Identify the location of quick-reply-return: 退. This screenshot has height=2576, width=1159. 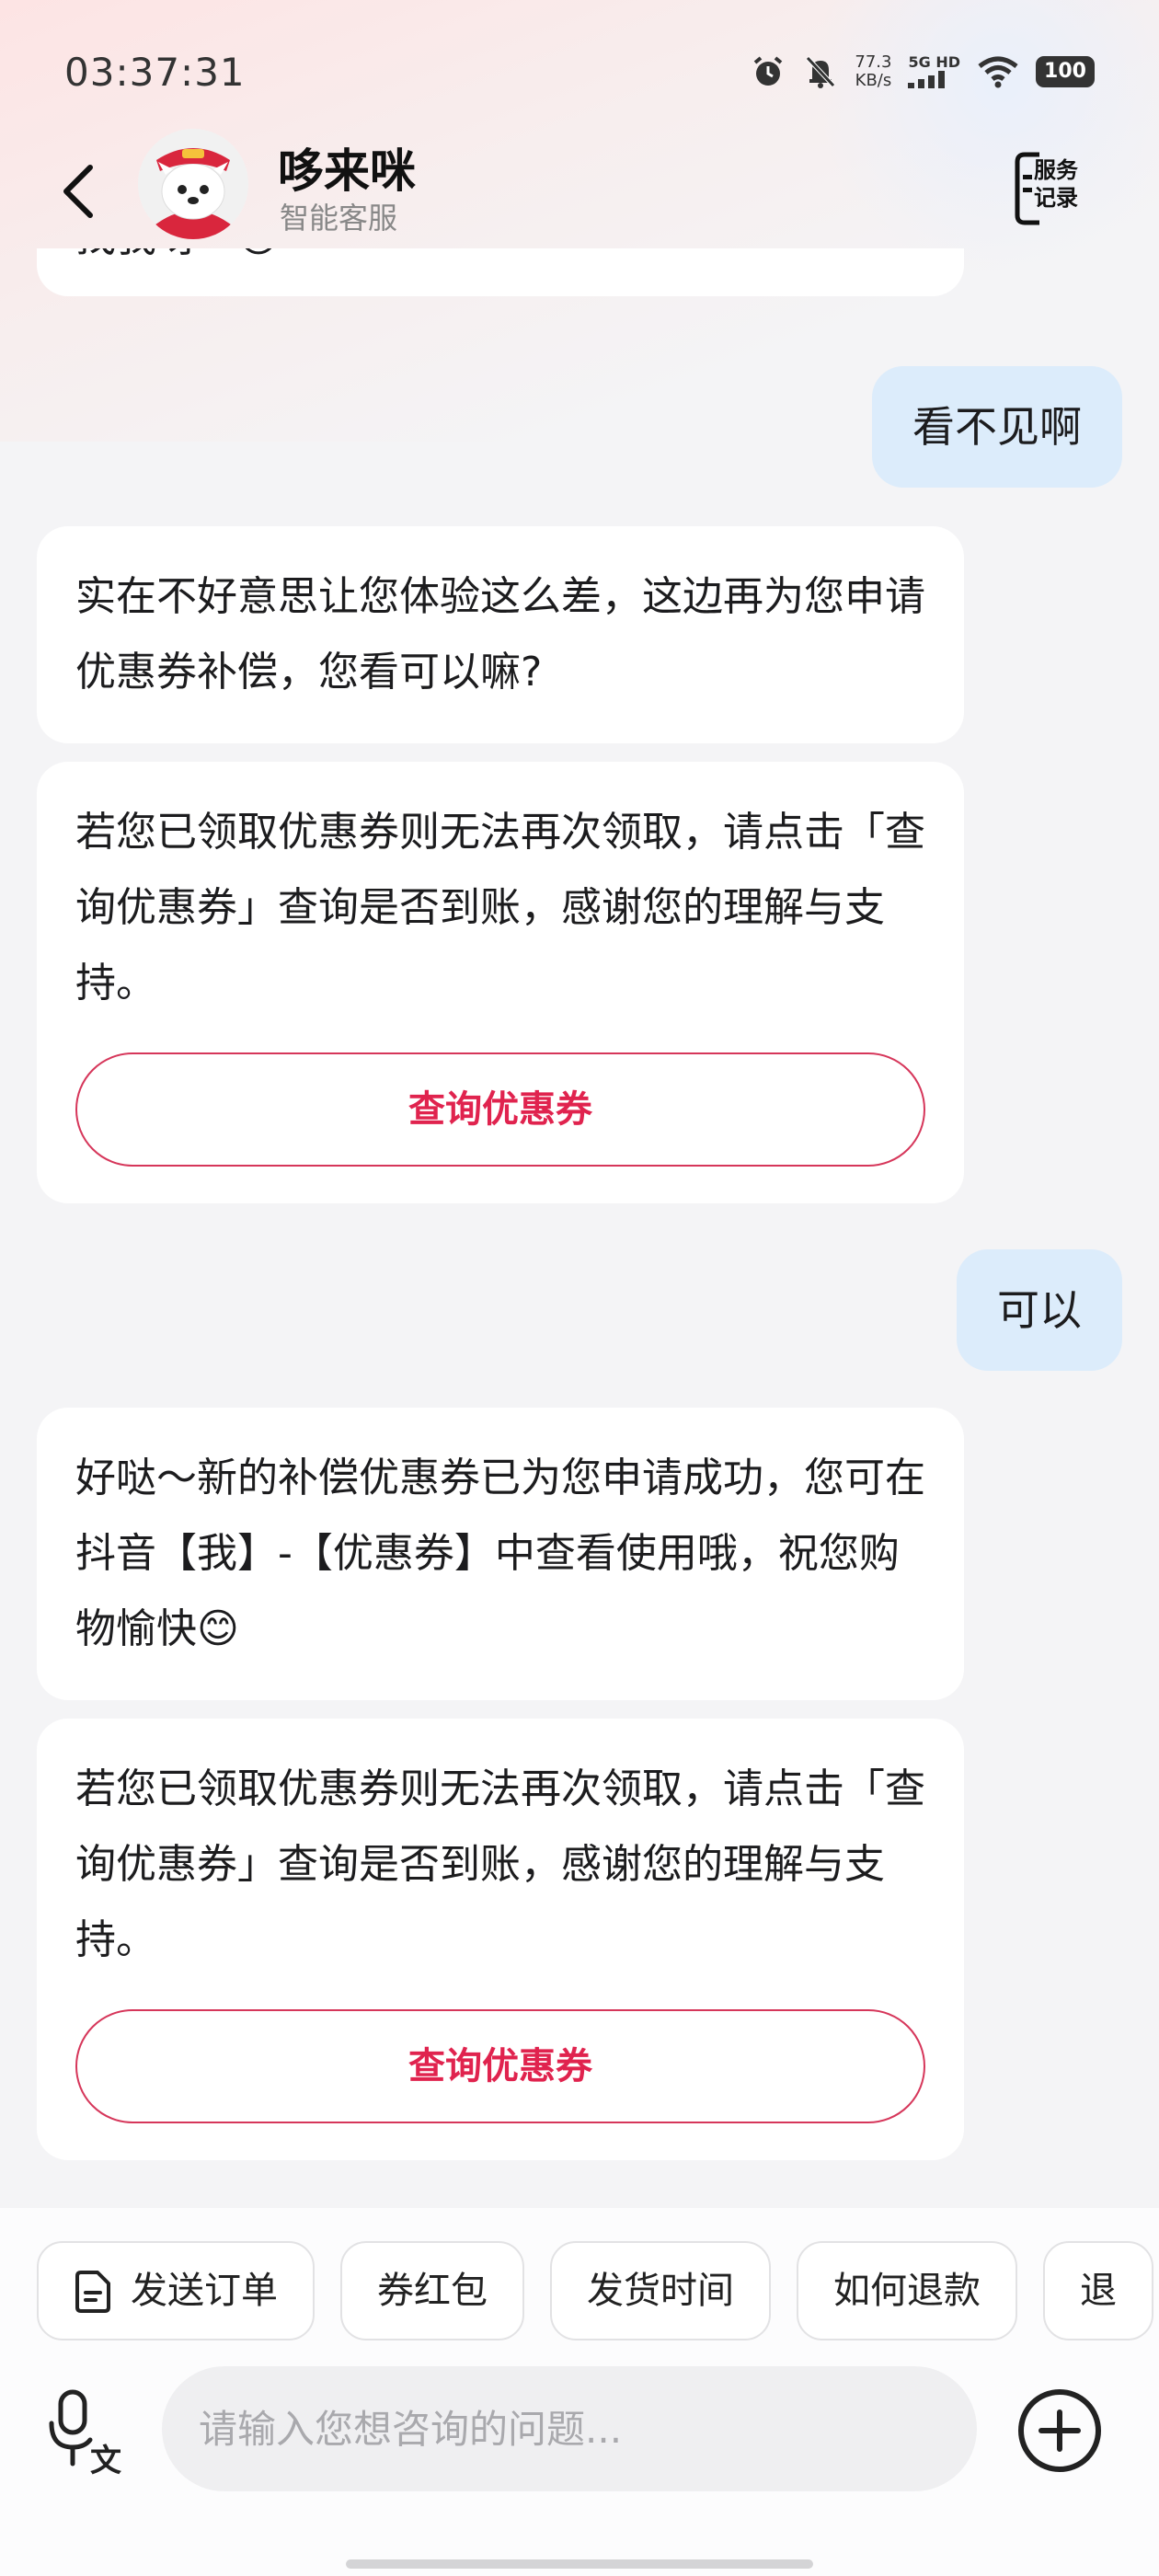
(1098, 2290).